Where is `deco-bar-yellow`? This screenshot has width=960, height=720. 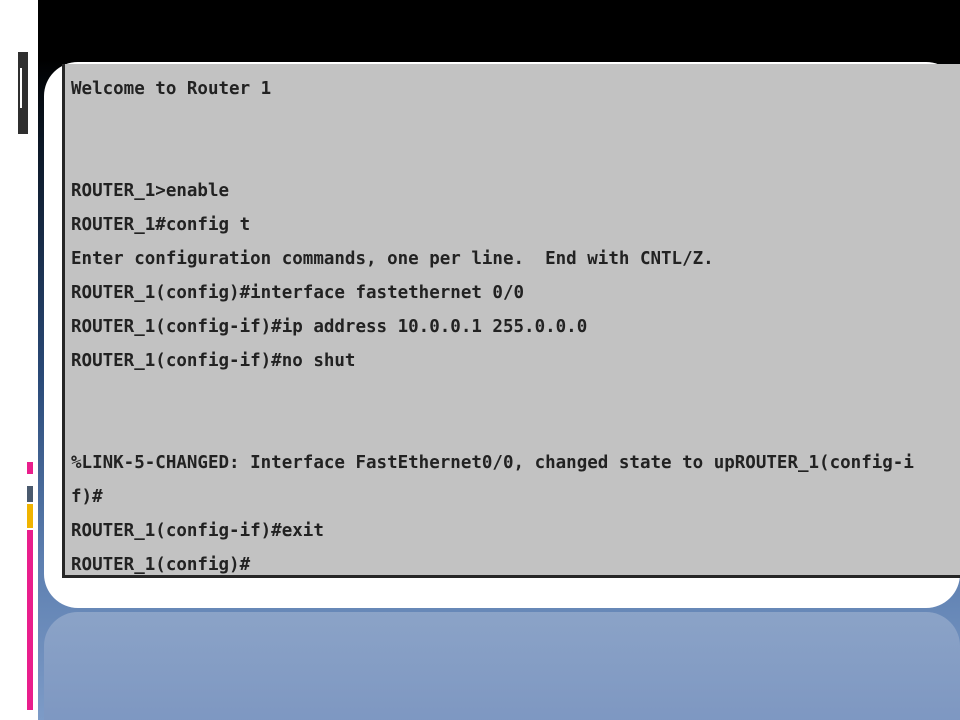 deco-bar-yellow is located at coordinates (30, 516).